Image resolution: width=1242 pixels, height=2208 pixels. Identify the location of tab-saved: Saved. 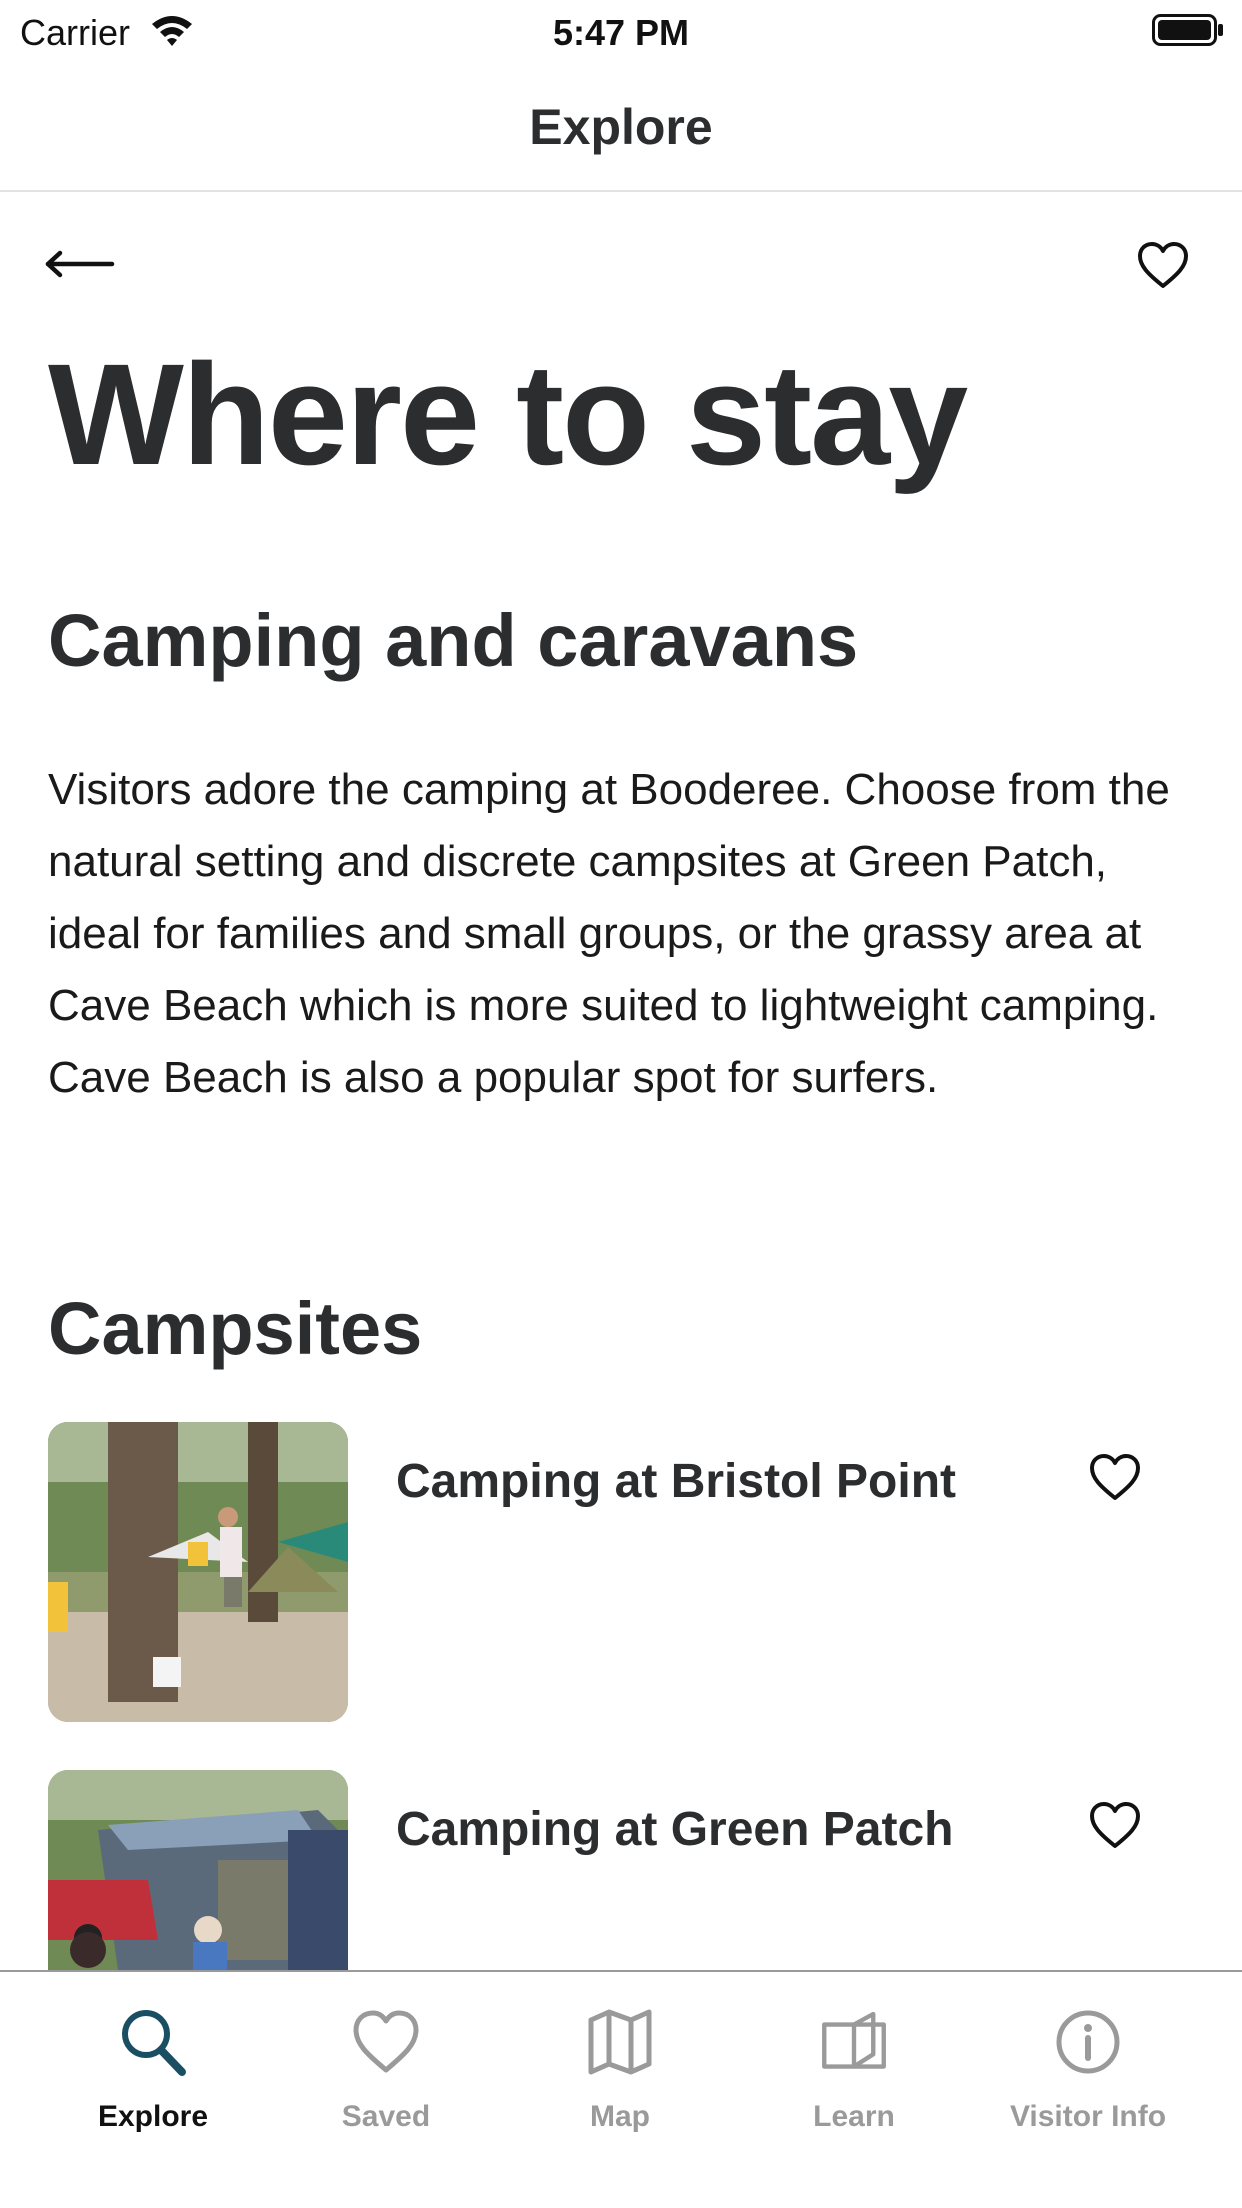
(386, 2090).